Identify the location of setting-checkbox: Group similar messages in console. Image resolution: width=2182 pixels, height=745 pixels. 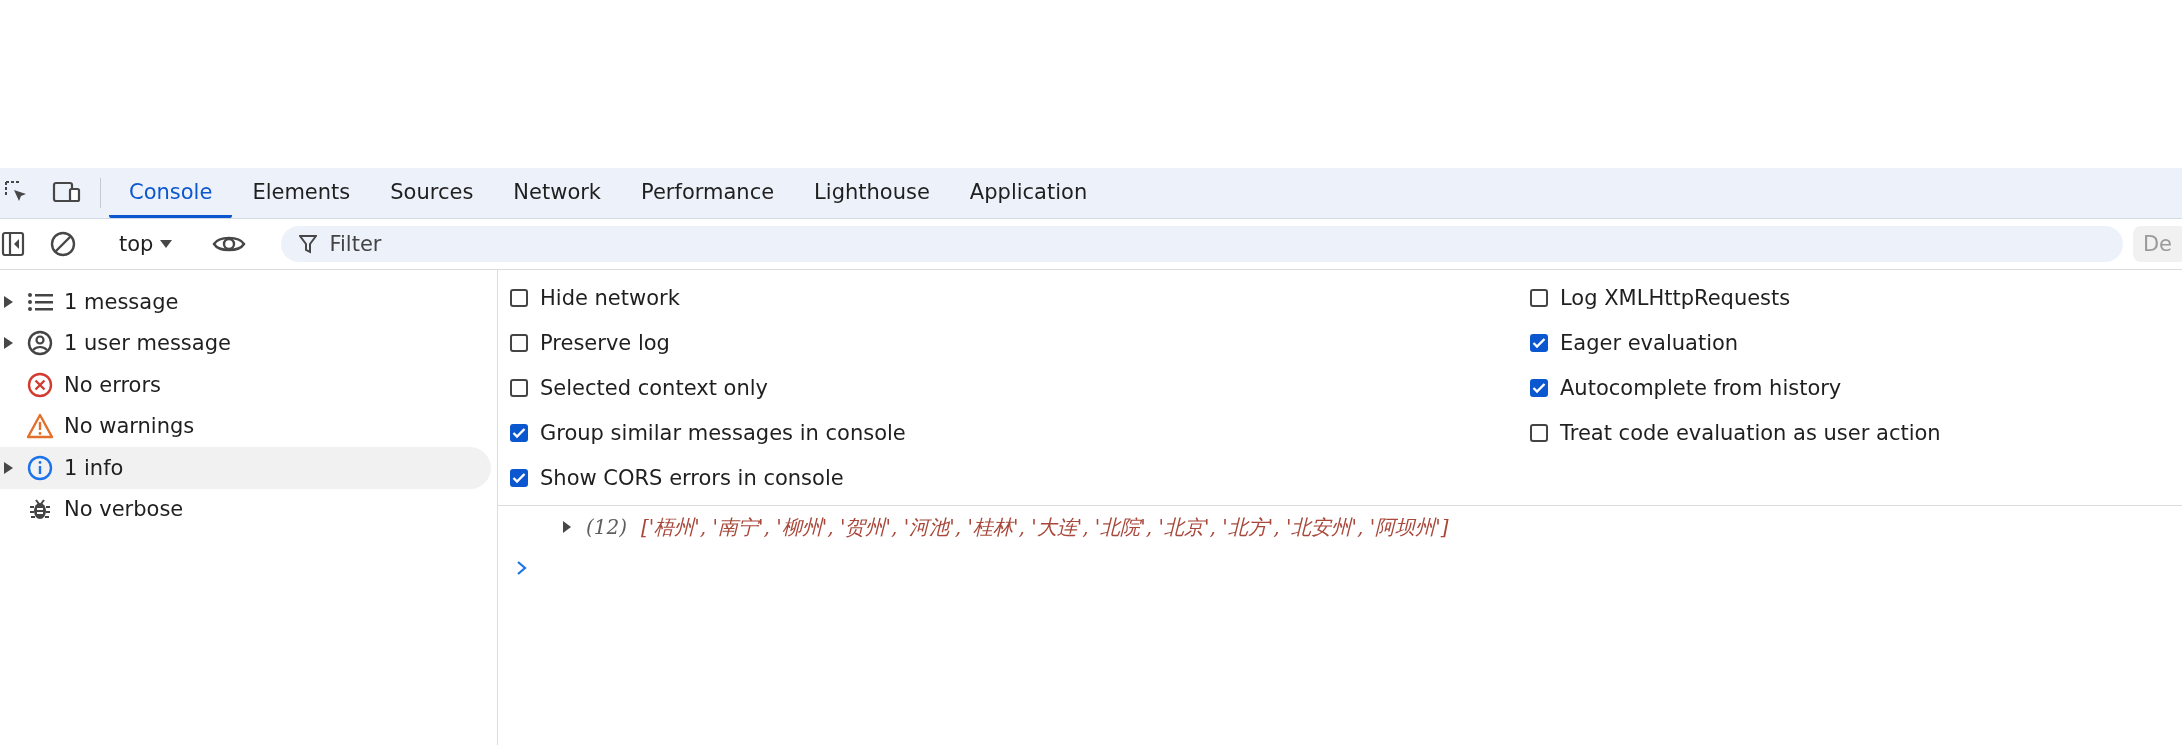
(1020, 432).